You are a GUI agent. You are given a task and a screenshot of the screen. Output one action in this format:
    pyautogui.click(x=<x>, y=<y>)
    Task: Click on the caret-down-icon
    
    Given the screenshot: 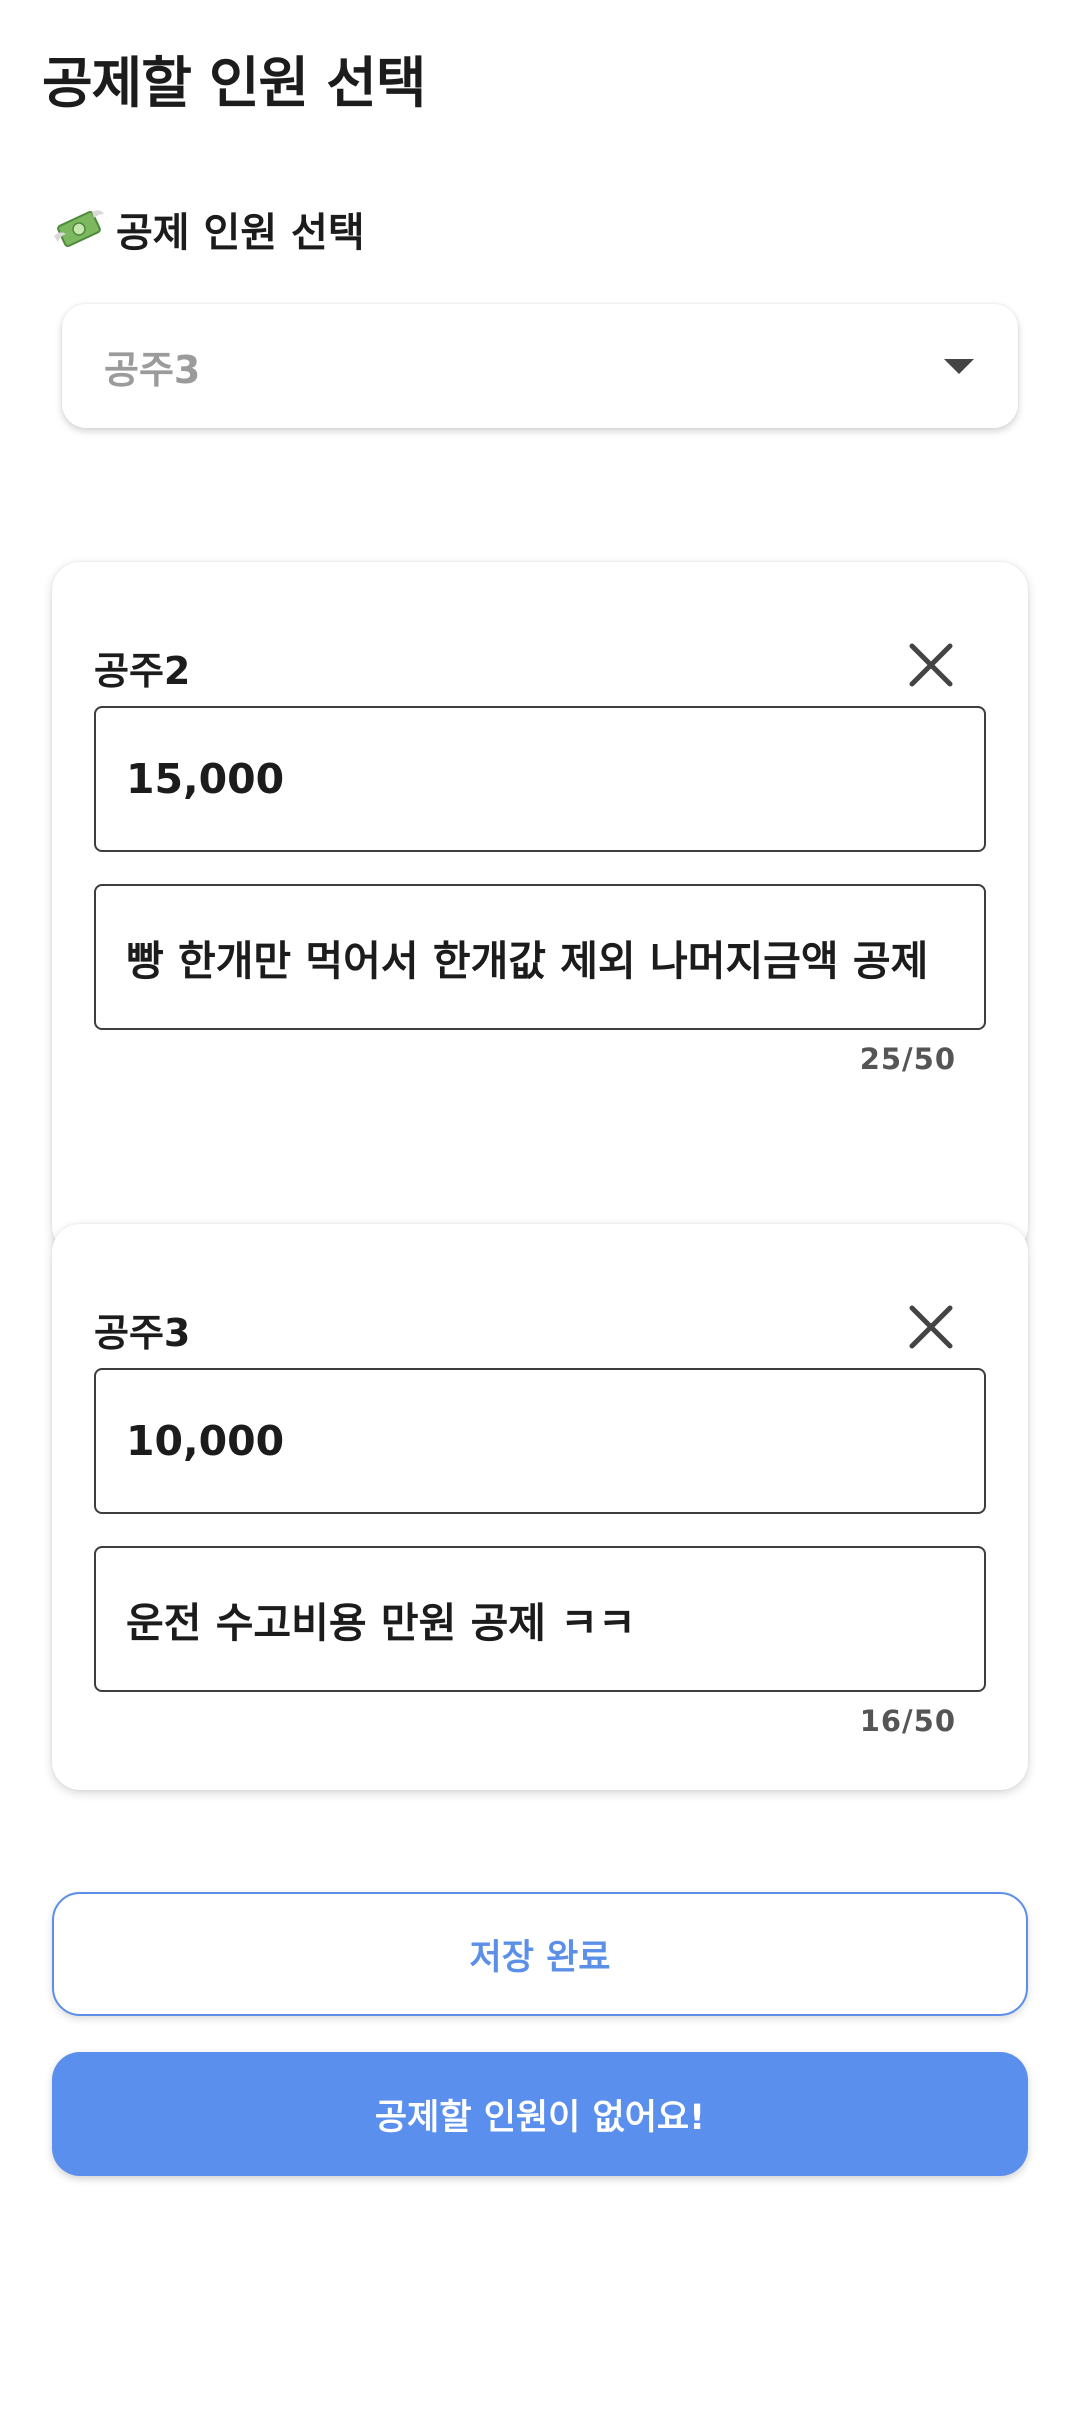 What is the action you would take?
    pyautogui.click(x=959, y=366)
    